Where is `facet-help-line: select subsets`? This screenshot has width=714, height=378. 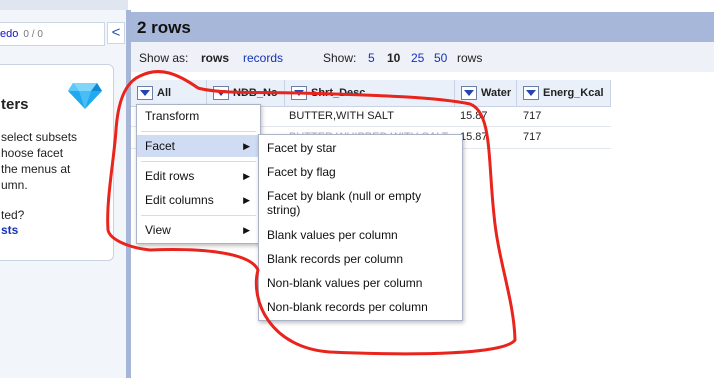
facet-help-line: select subsets is located at coordinates (39, 137).